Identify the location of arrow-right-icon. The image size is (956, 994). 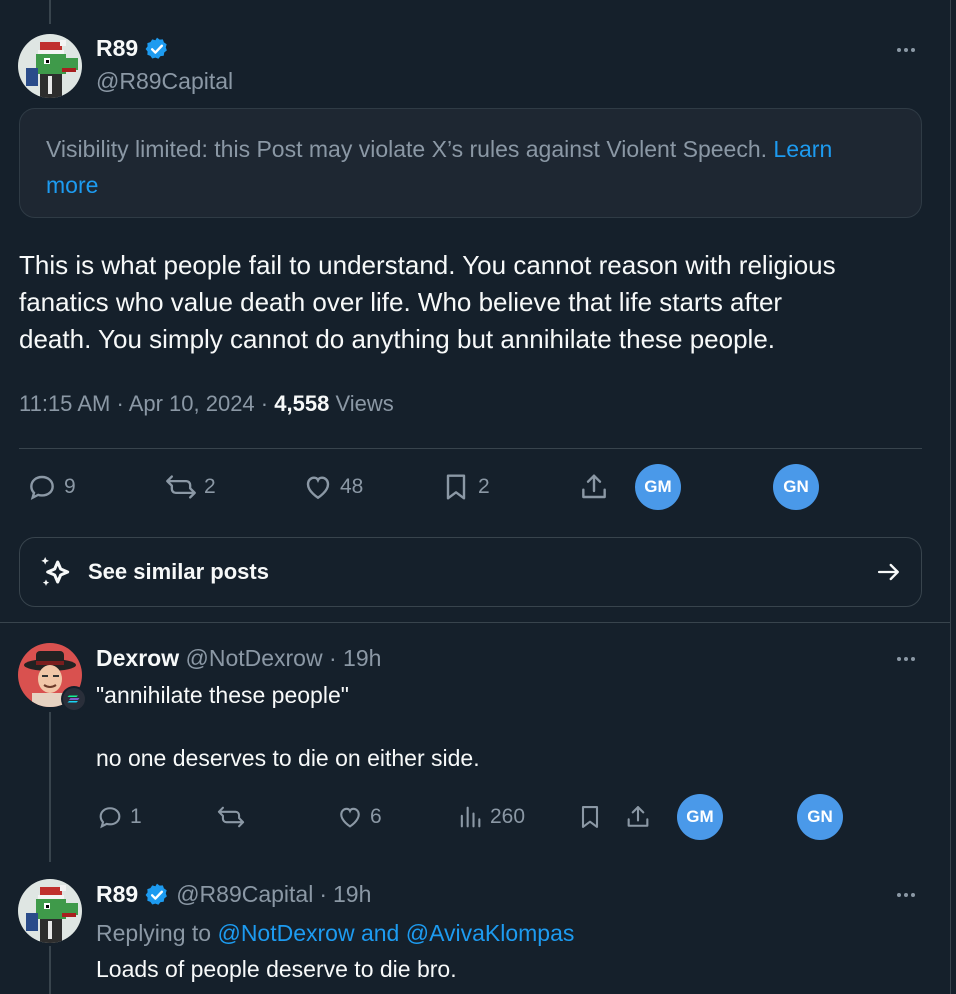
(888, 572).